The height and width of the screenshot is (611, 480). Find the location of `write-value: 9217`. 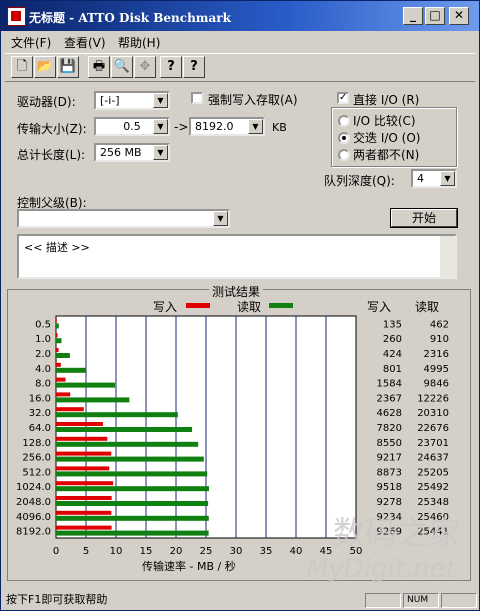

write-value: 9217 is located at coordinates (389, 458).